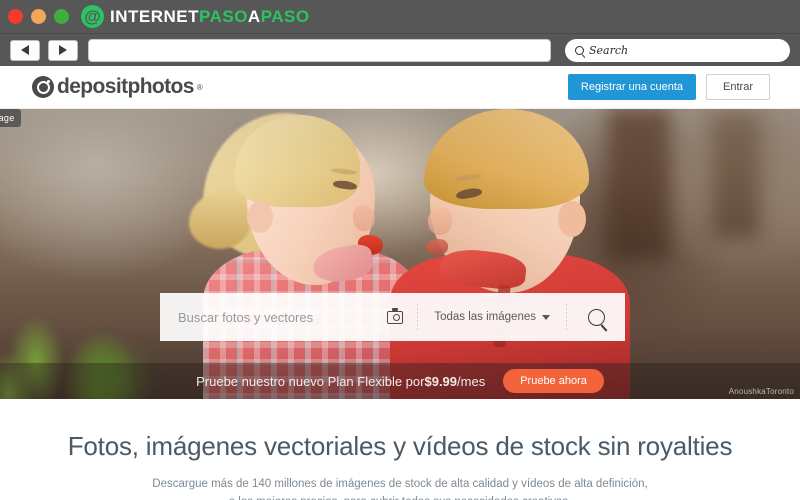 This screenshot has width=800, height=500. What do you see at coordinates (677, 50) in the screenshot?
I see `browser-search-field: Search` at bounding box center [677, 50].